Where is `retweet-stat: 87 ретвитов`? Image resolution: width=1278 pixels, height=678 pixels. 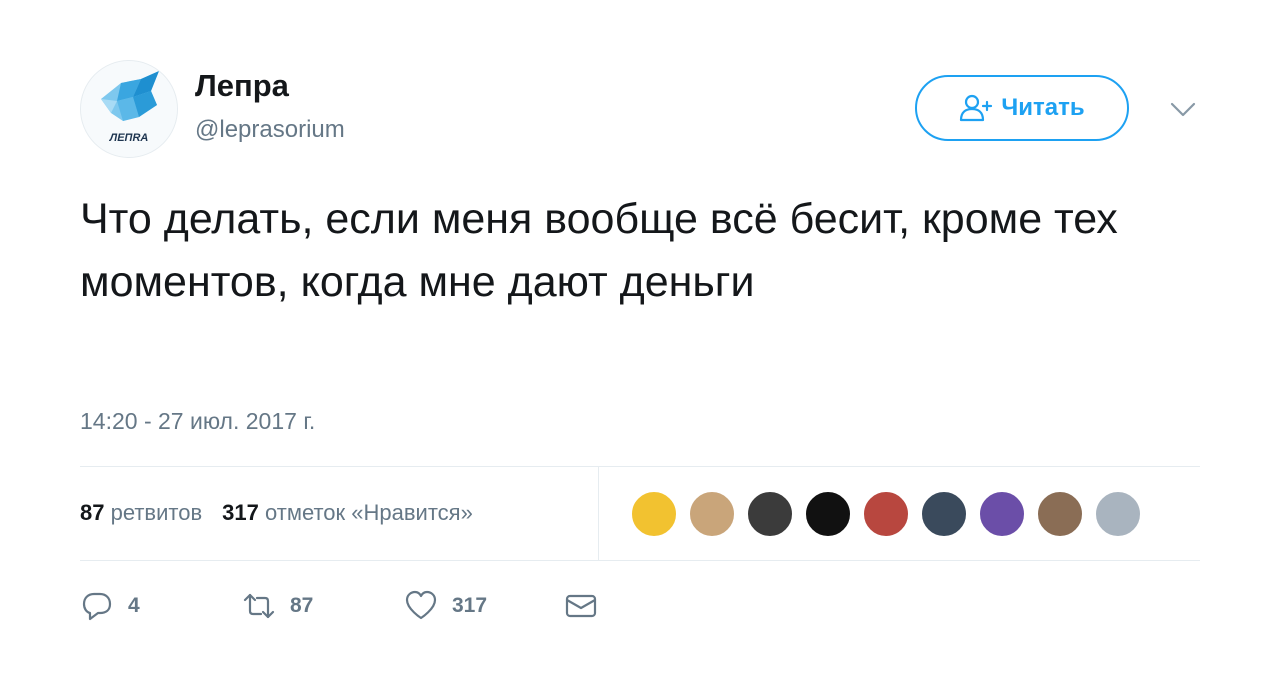
retweet-stat: 87 ретвитов is located at coordinates (141, 512).